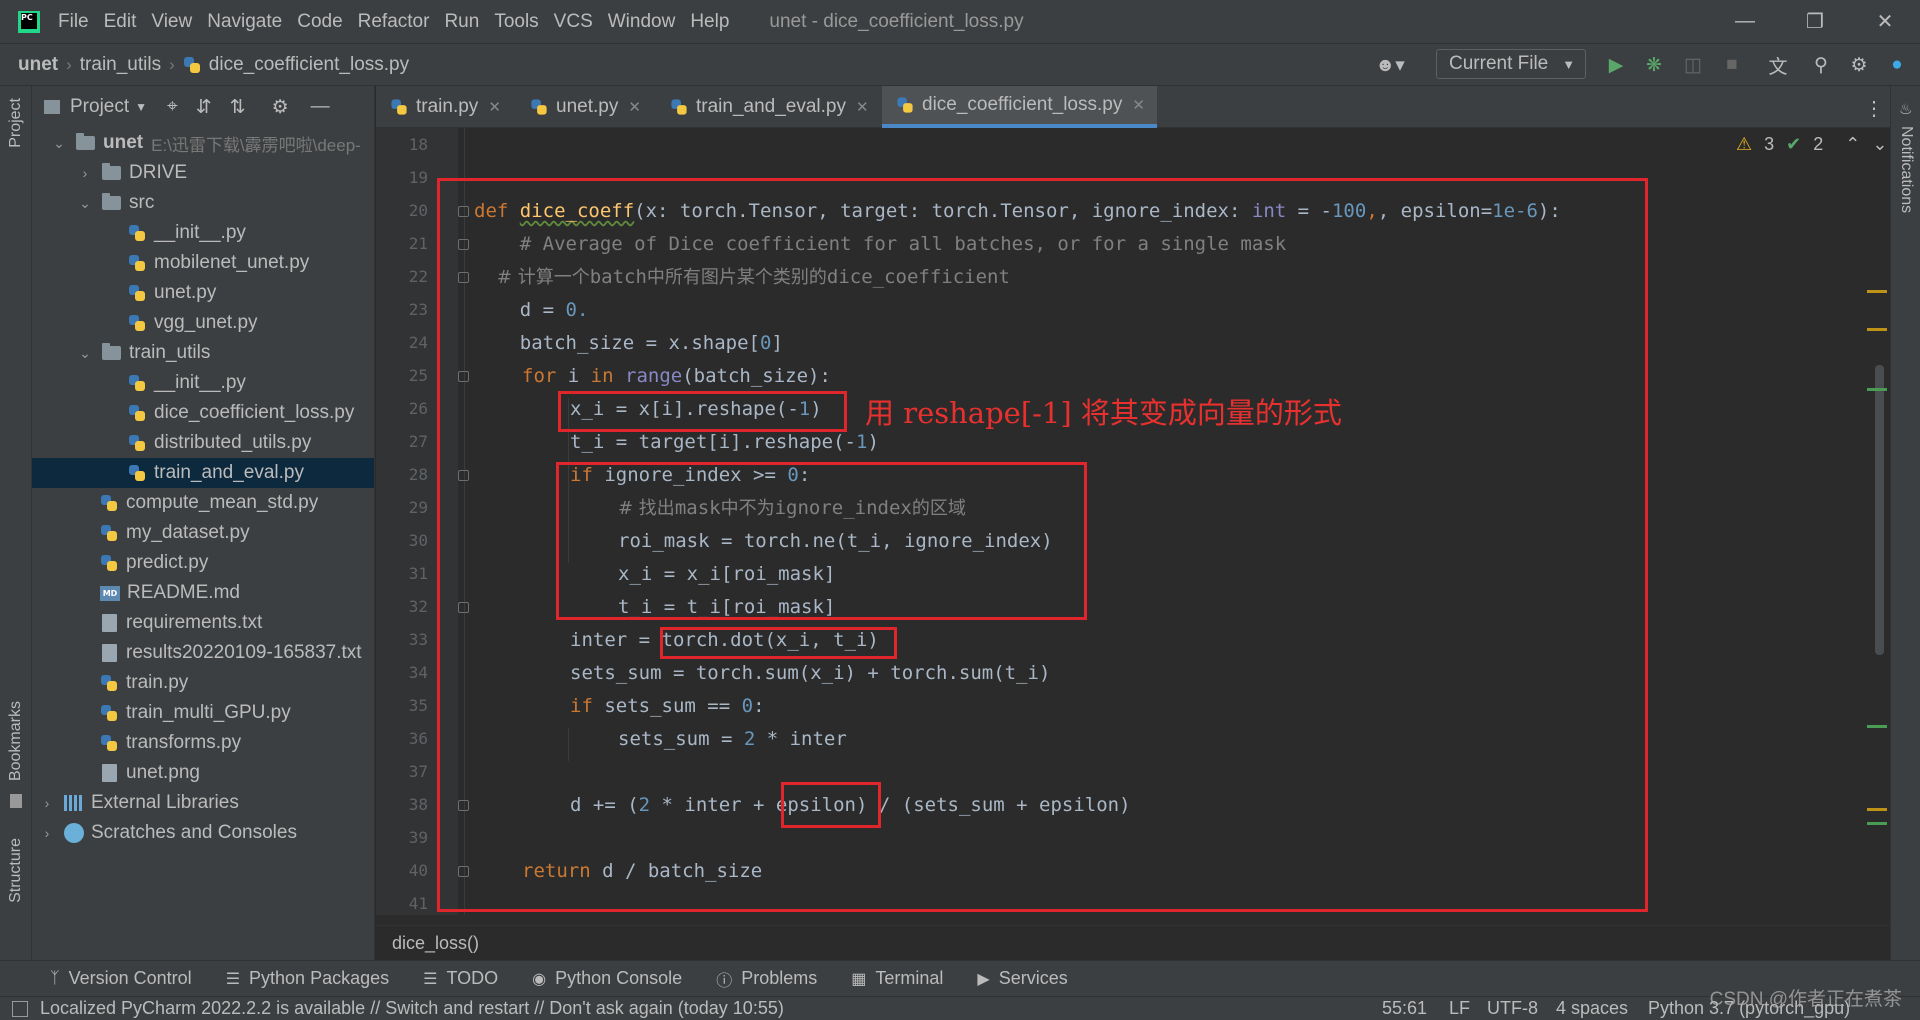  Describe the element at coordinates (203, 833) in the screenshot. I see `tree-item-scratches: › Scratches and Consoles` at that location.